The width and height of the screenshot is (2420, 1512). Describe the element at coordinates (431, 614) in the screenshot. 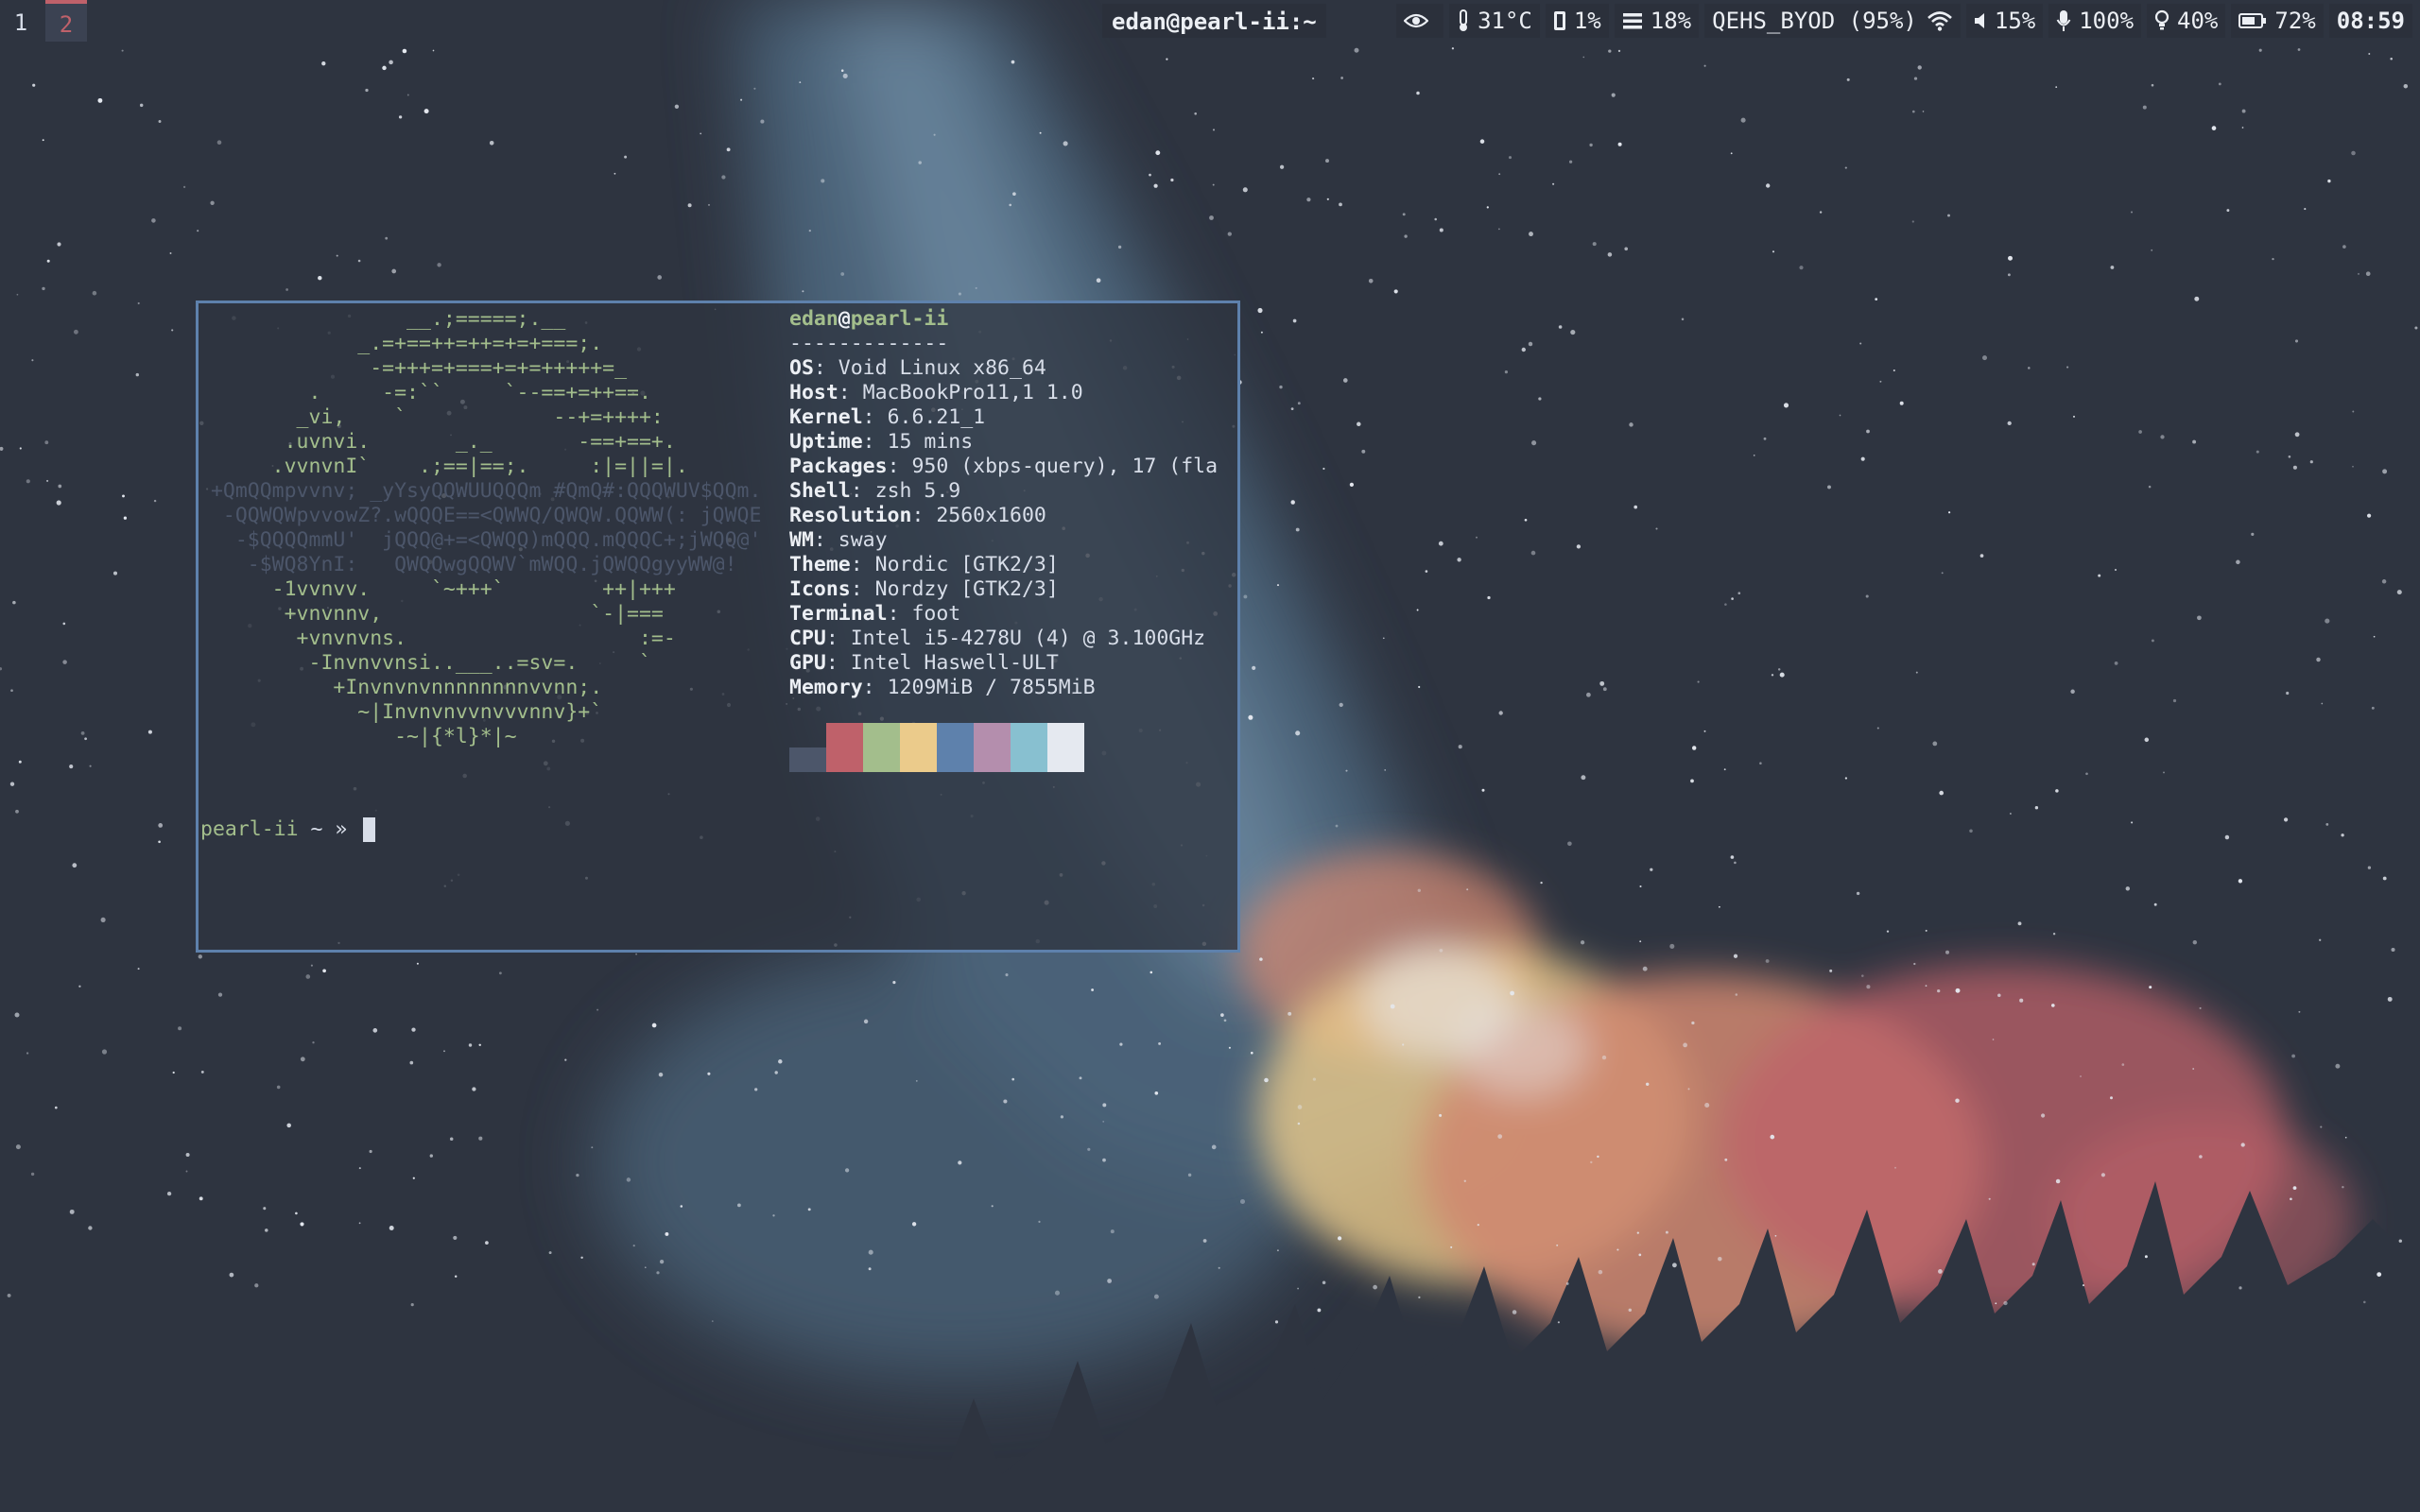

I see `logo-line: +vnvnnv, `-|===` at that location.